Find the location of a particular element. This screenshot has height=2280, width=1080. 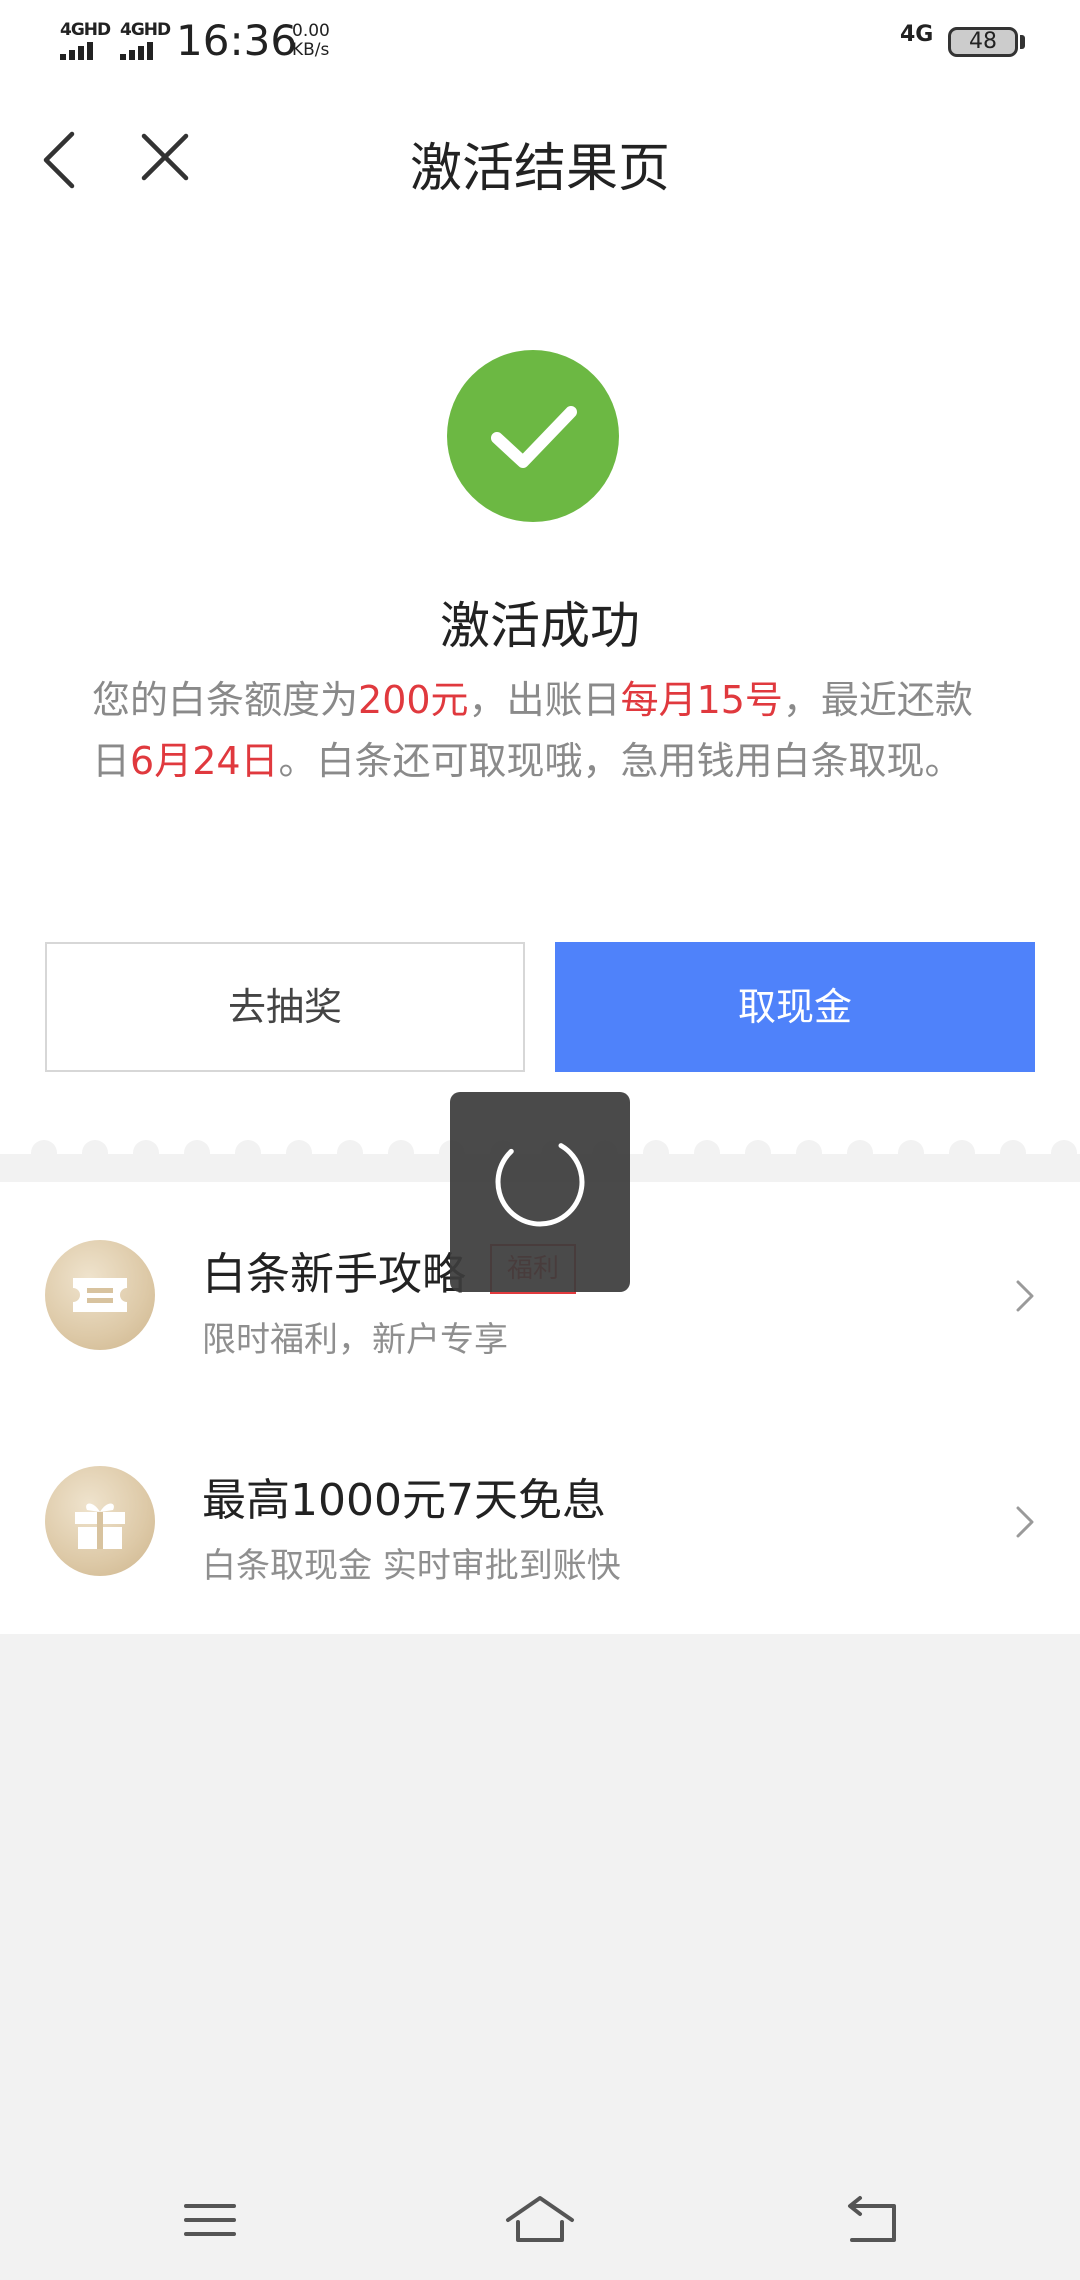

system-navbar is located at coordinates (540, 2220).